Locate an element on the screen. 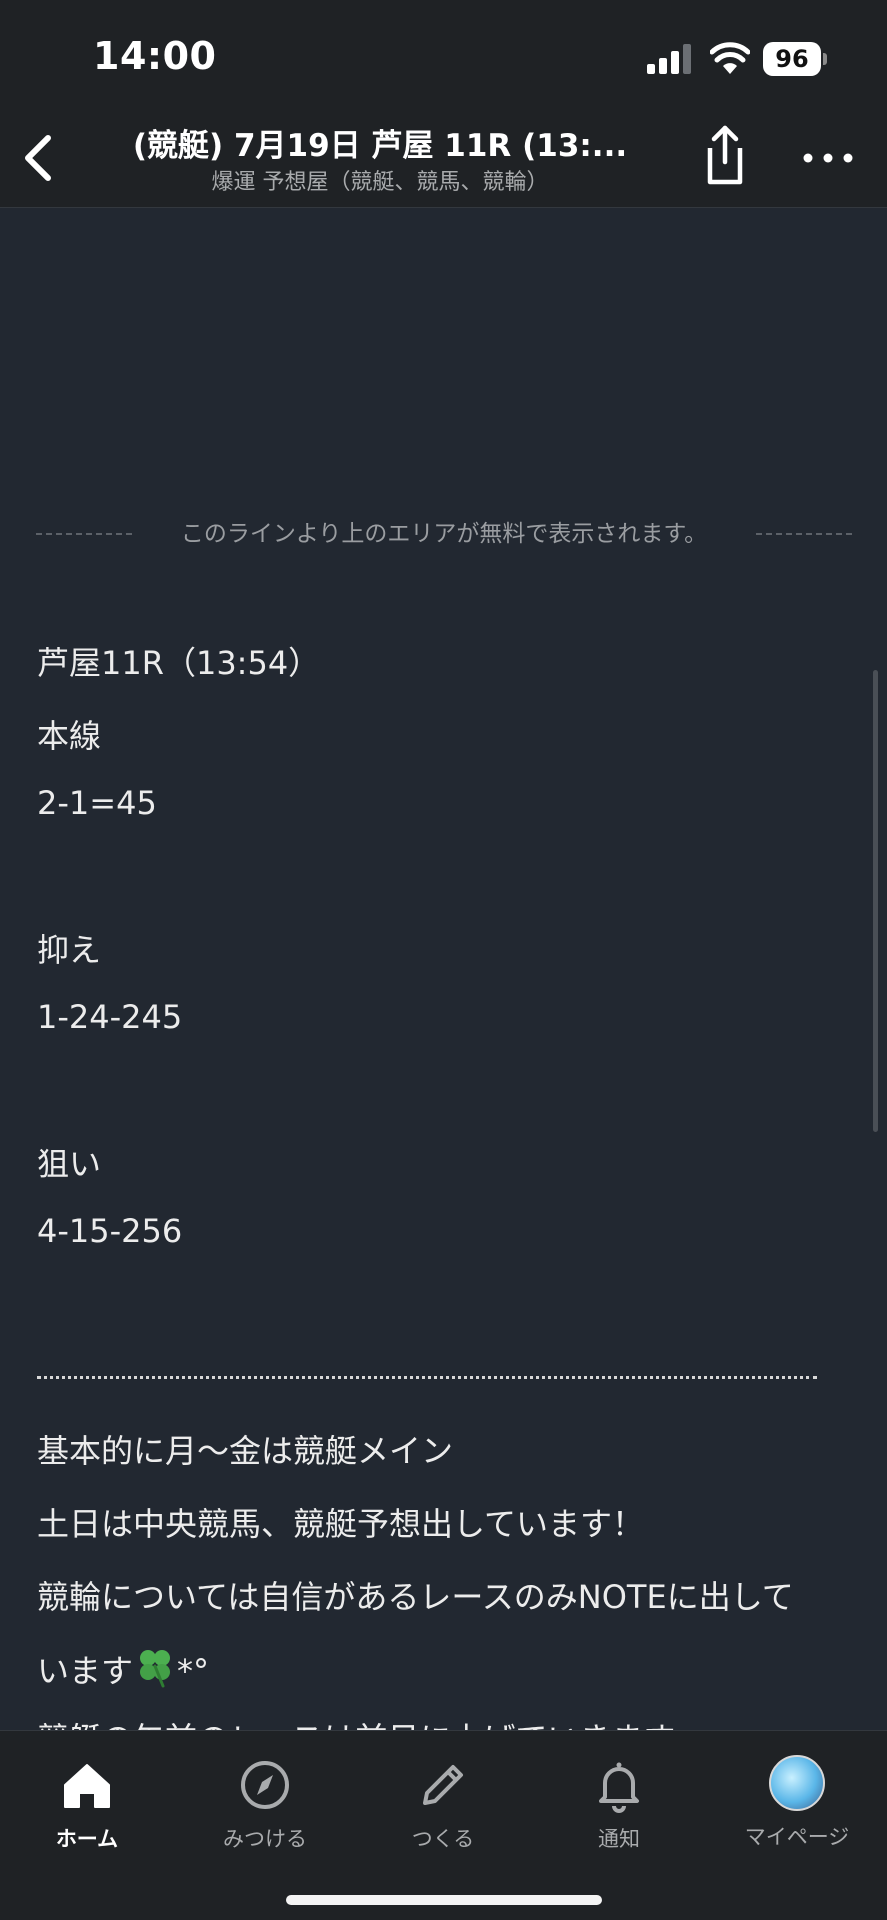 The height and width of the screenshot is (1920, 887). main-pick-value: 2-1=45 is located at coordinates (97, 803).